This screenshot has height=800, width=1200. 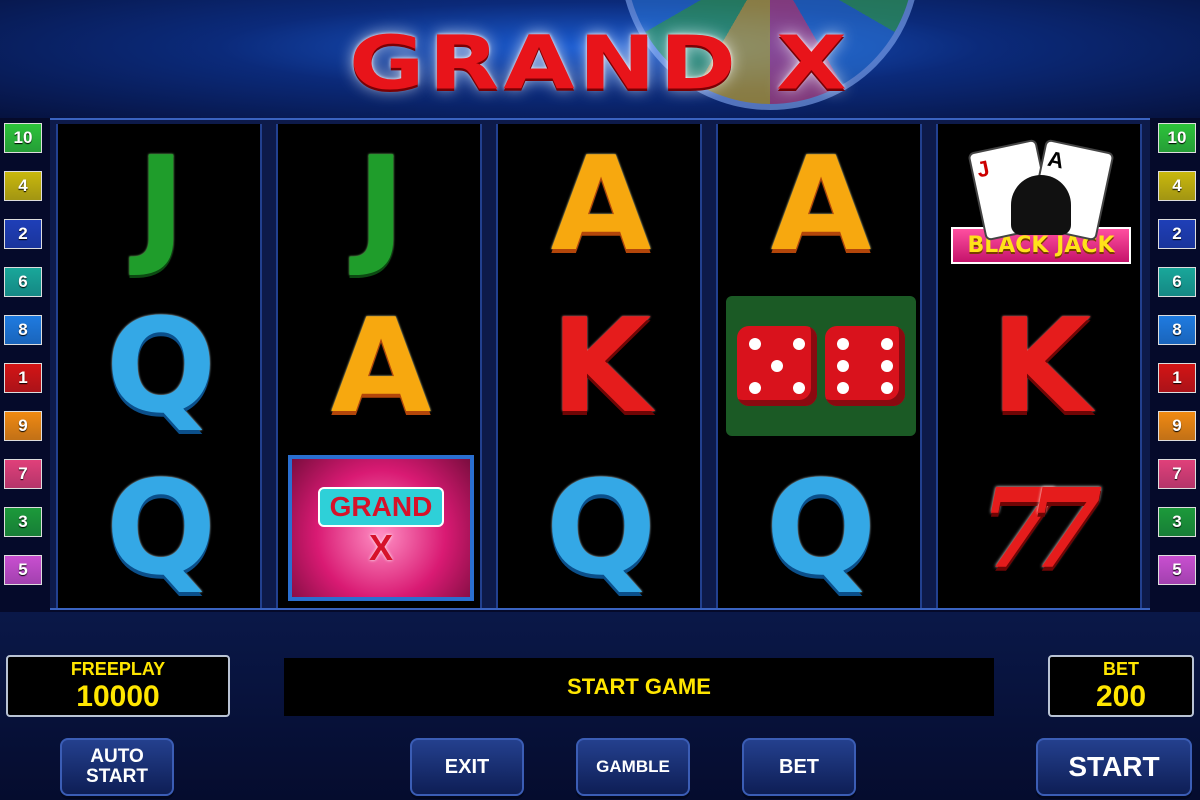 I want to click on start-button: START, so click(x=1114, y=767).